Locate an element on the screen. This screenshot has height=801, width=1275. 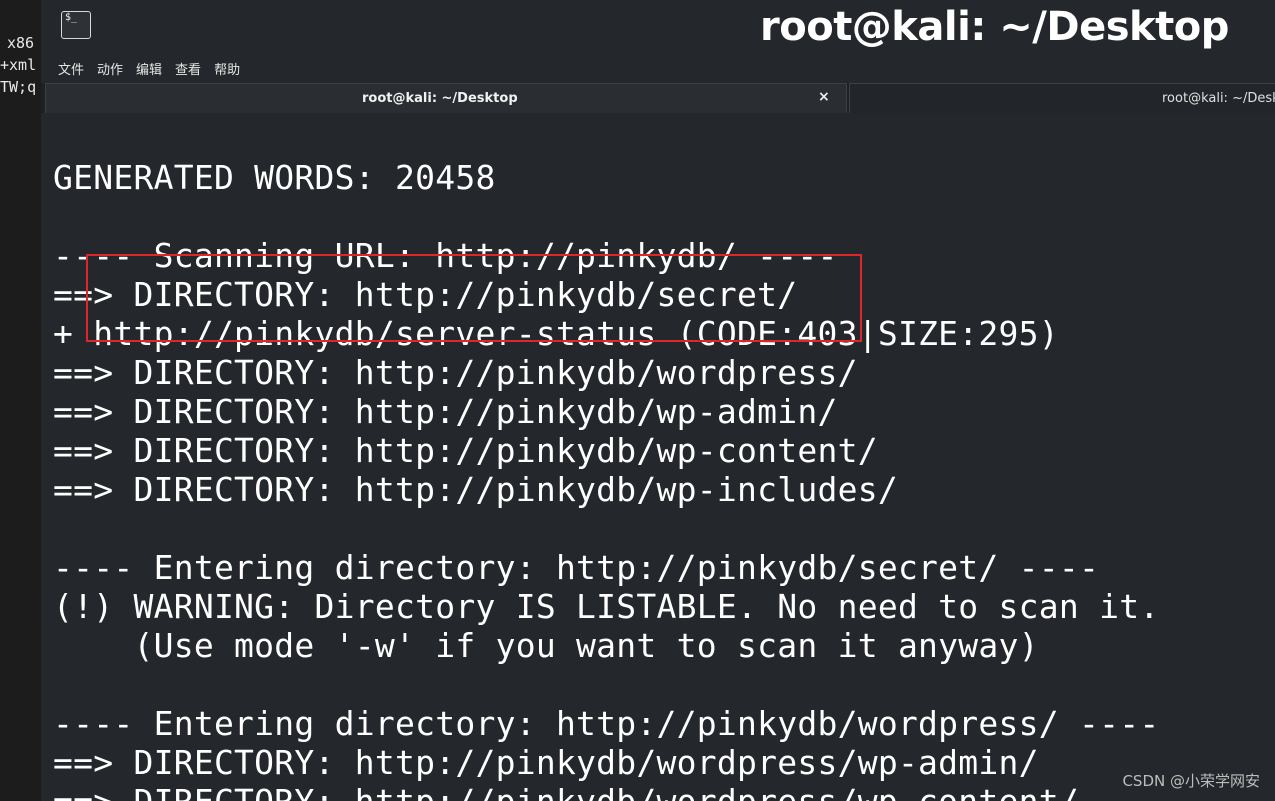
title-bar: $_ 文件 动作 编辑 查看 帮助 root@kali: ~/Desktop is located at coordinates (658, 41).